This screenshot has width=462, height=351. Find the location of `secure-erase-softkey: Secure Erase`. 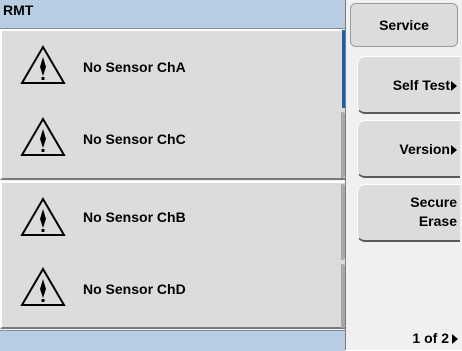

secure-erase-softkey: Secure Erase is located at coordinates (408, 213).